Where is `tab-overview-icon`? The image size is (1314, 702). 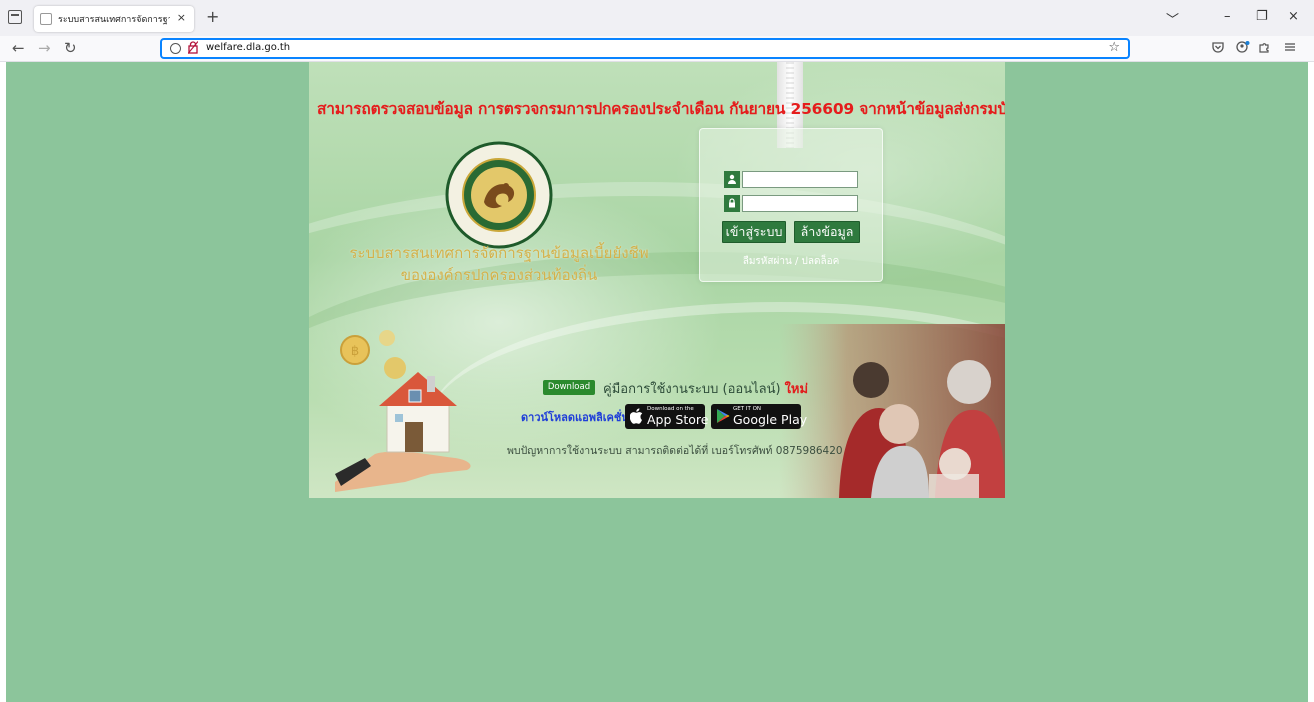 tab-overview-icon is located at coordinates (15, 17).